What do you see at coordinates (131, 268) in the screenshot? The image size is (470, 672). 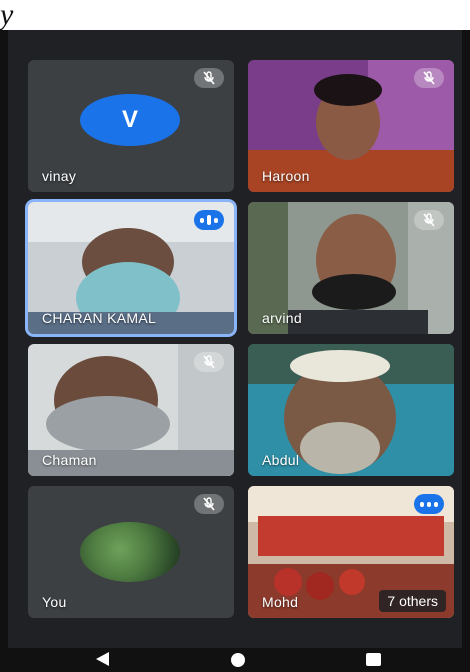 I see `participant-tile-charan-kamal: CHARAN KAMAL` at bounding box center [131, 268].